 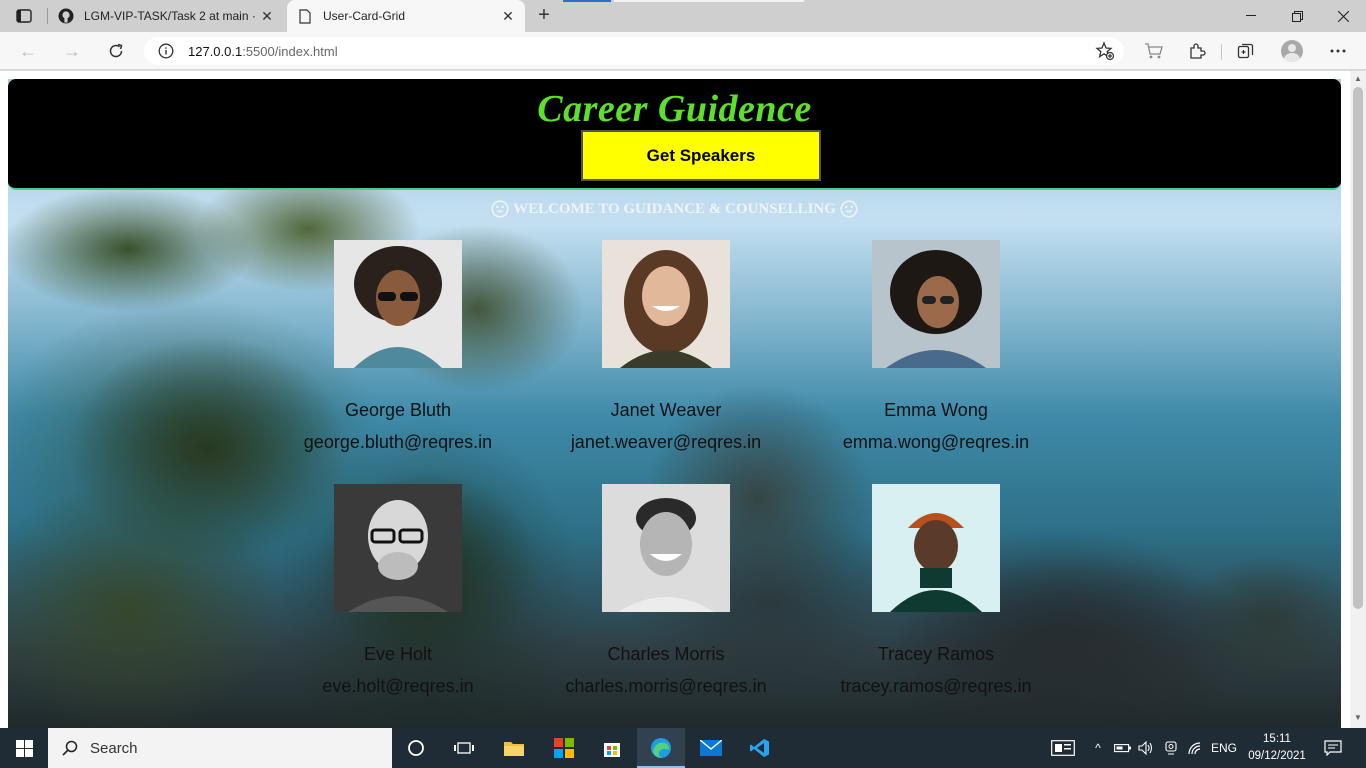 What do you see at coordinates (1098, 748) in the screenshot?
I see `show-hidden-icons-icon: ^` at bounding box center [1098, 748].